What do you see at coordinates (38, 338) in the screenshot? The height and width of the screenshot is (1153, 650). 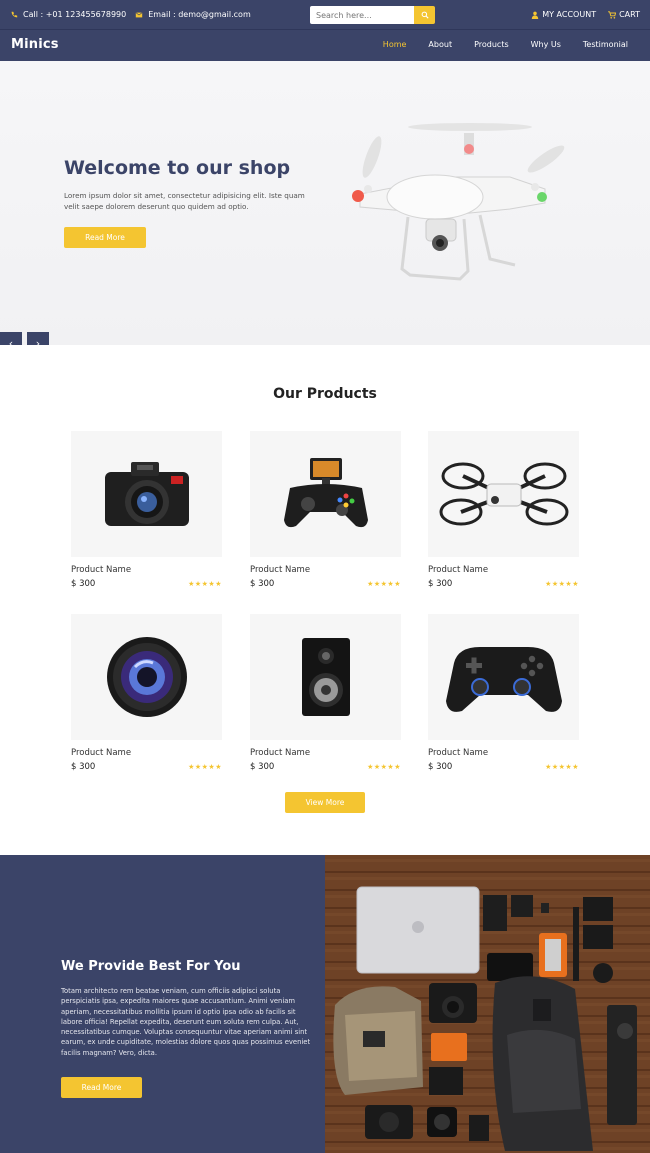 I see `slider-next-button: ›` at bounding box center [38, 338].